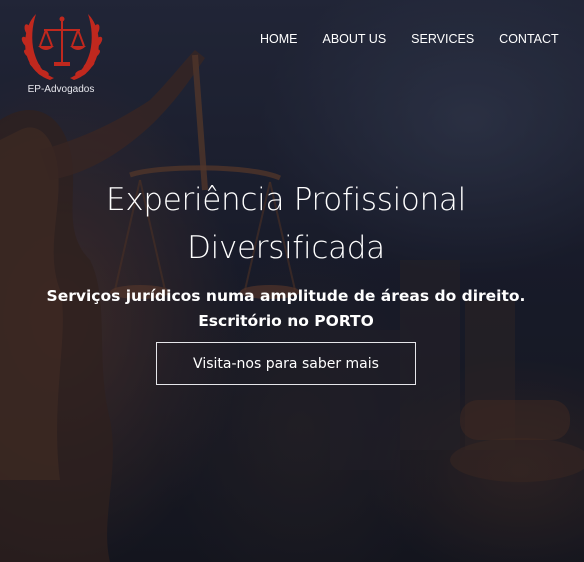 This screenshot has height=562, width=584. What do you see at coordinates (355, 39) in the screenshot?
I see `nav-about-us: ABOUT US` at bounding box center [355, 39].